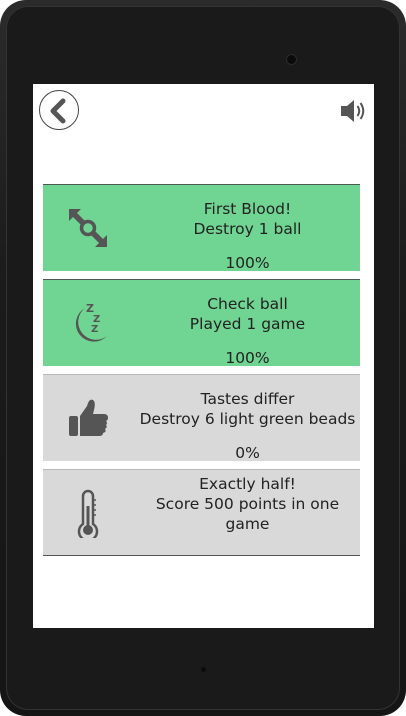  I want to click on speaker-sound-icon, so click(353, 111).